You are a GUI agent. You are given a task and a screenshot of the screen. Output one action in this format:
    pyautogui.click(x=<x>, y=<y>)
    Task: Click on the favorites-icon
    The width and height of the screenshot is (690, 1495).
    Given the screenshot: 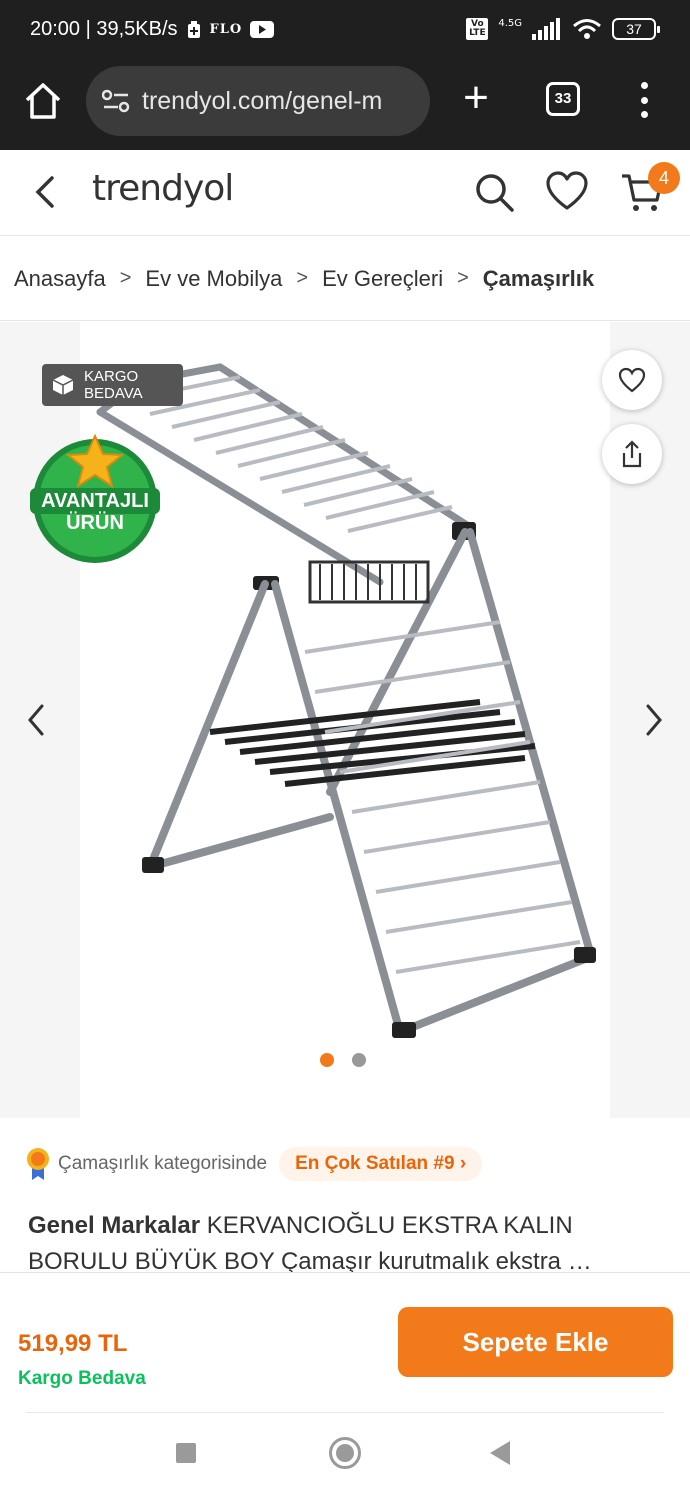 What is the action you would take?
    pyautogui.click(x=567, y=192)
    